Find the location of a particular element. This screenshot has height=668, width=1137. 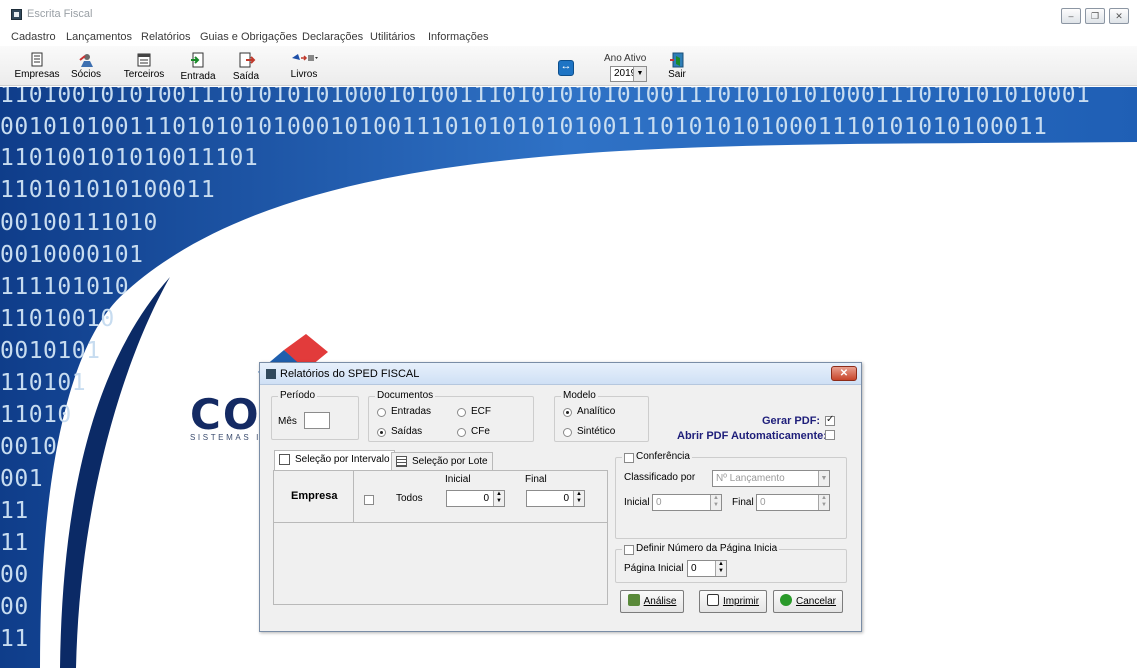

mes-input is located at coordinates (317, 420).